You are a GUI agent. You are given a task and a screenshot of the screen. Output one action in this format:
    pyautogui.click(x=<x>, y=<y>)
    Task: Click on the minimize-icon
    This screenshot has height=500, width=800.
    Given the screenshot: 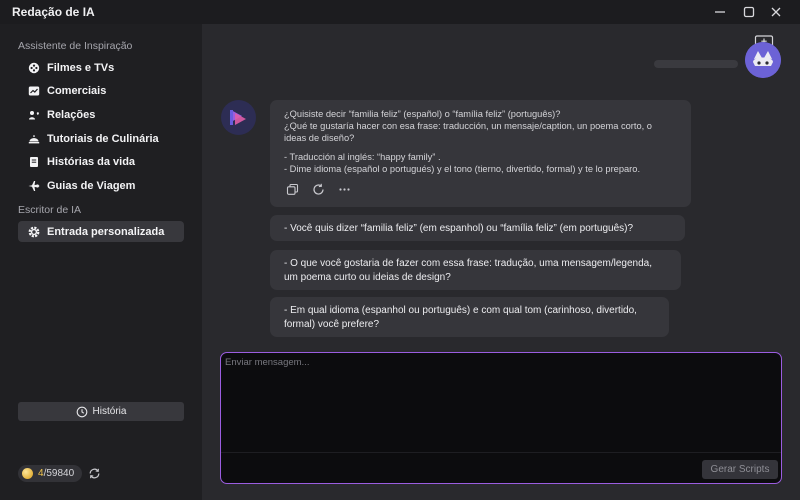 What is the action you would take?
    pyautogui.click(x=720, y=12)
    